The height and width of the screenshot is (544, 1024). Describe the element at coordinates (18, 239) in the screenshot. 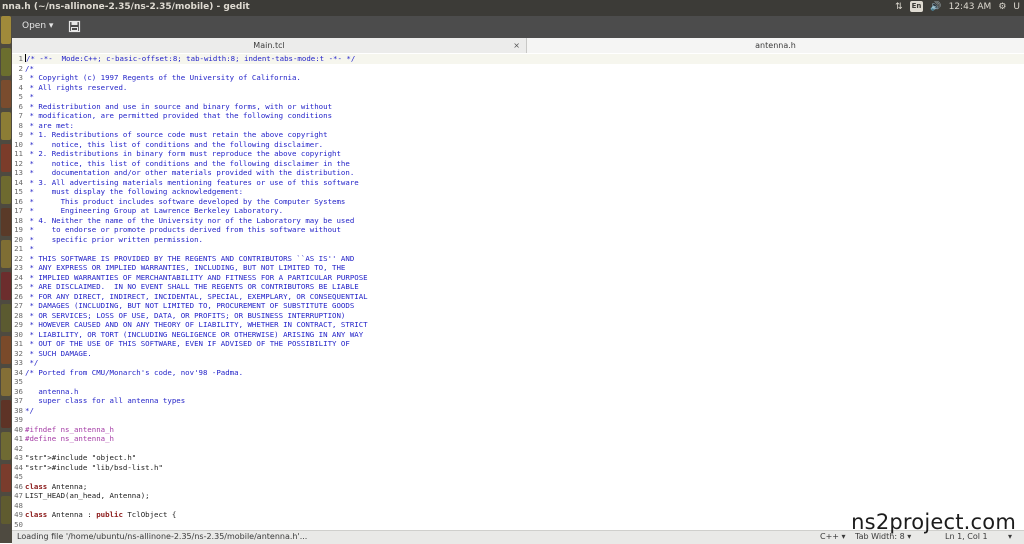

I see `line-number: 20` at that location.